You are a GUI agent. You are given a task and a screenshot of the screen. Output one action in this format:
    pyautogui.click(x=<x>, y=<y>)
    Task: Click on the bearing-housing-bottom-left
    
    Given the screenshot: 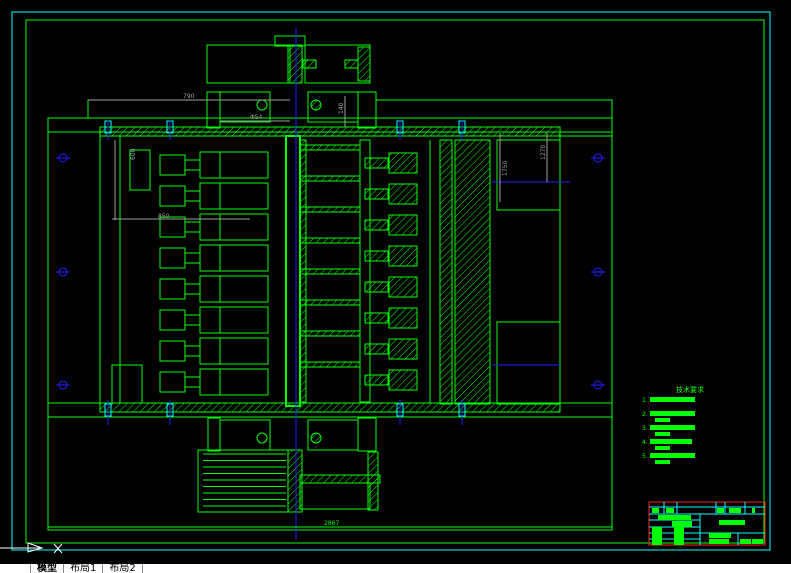 What is the action you would take?
    pyautogui.click(x=245, y=435)
    